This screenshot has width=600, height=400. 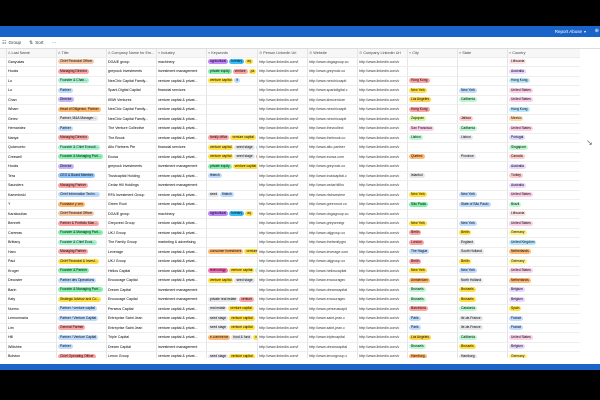 I want to click on cell-country: Hong Kong, so click(x=543, y=81).